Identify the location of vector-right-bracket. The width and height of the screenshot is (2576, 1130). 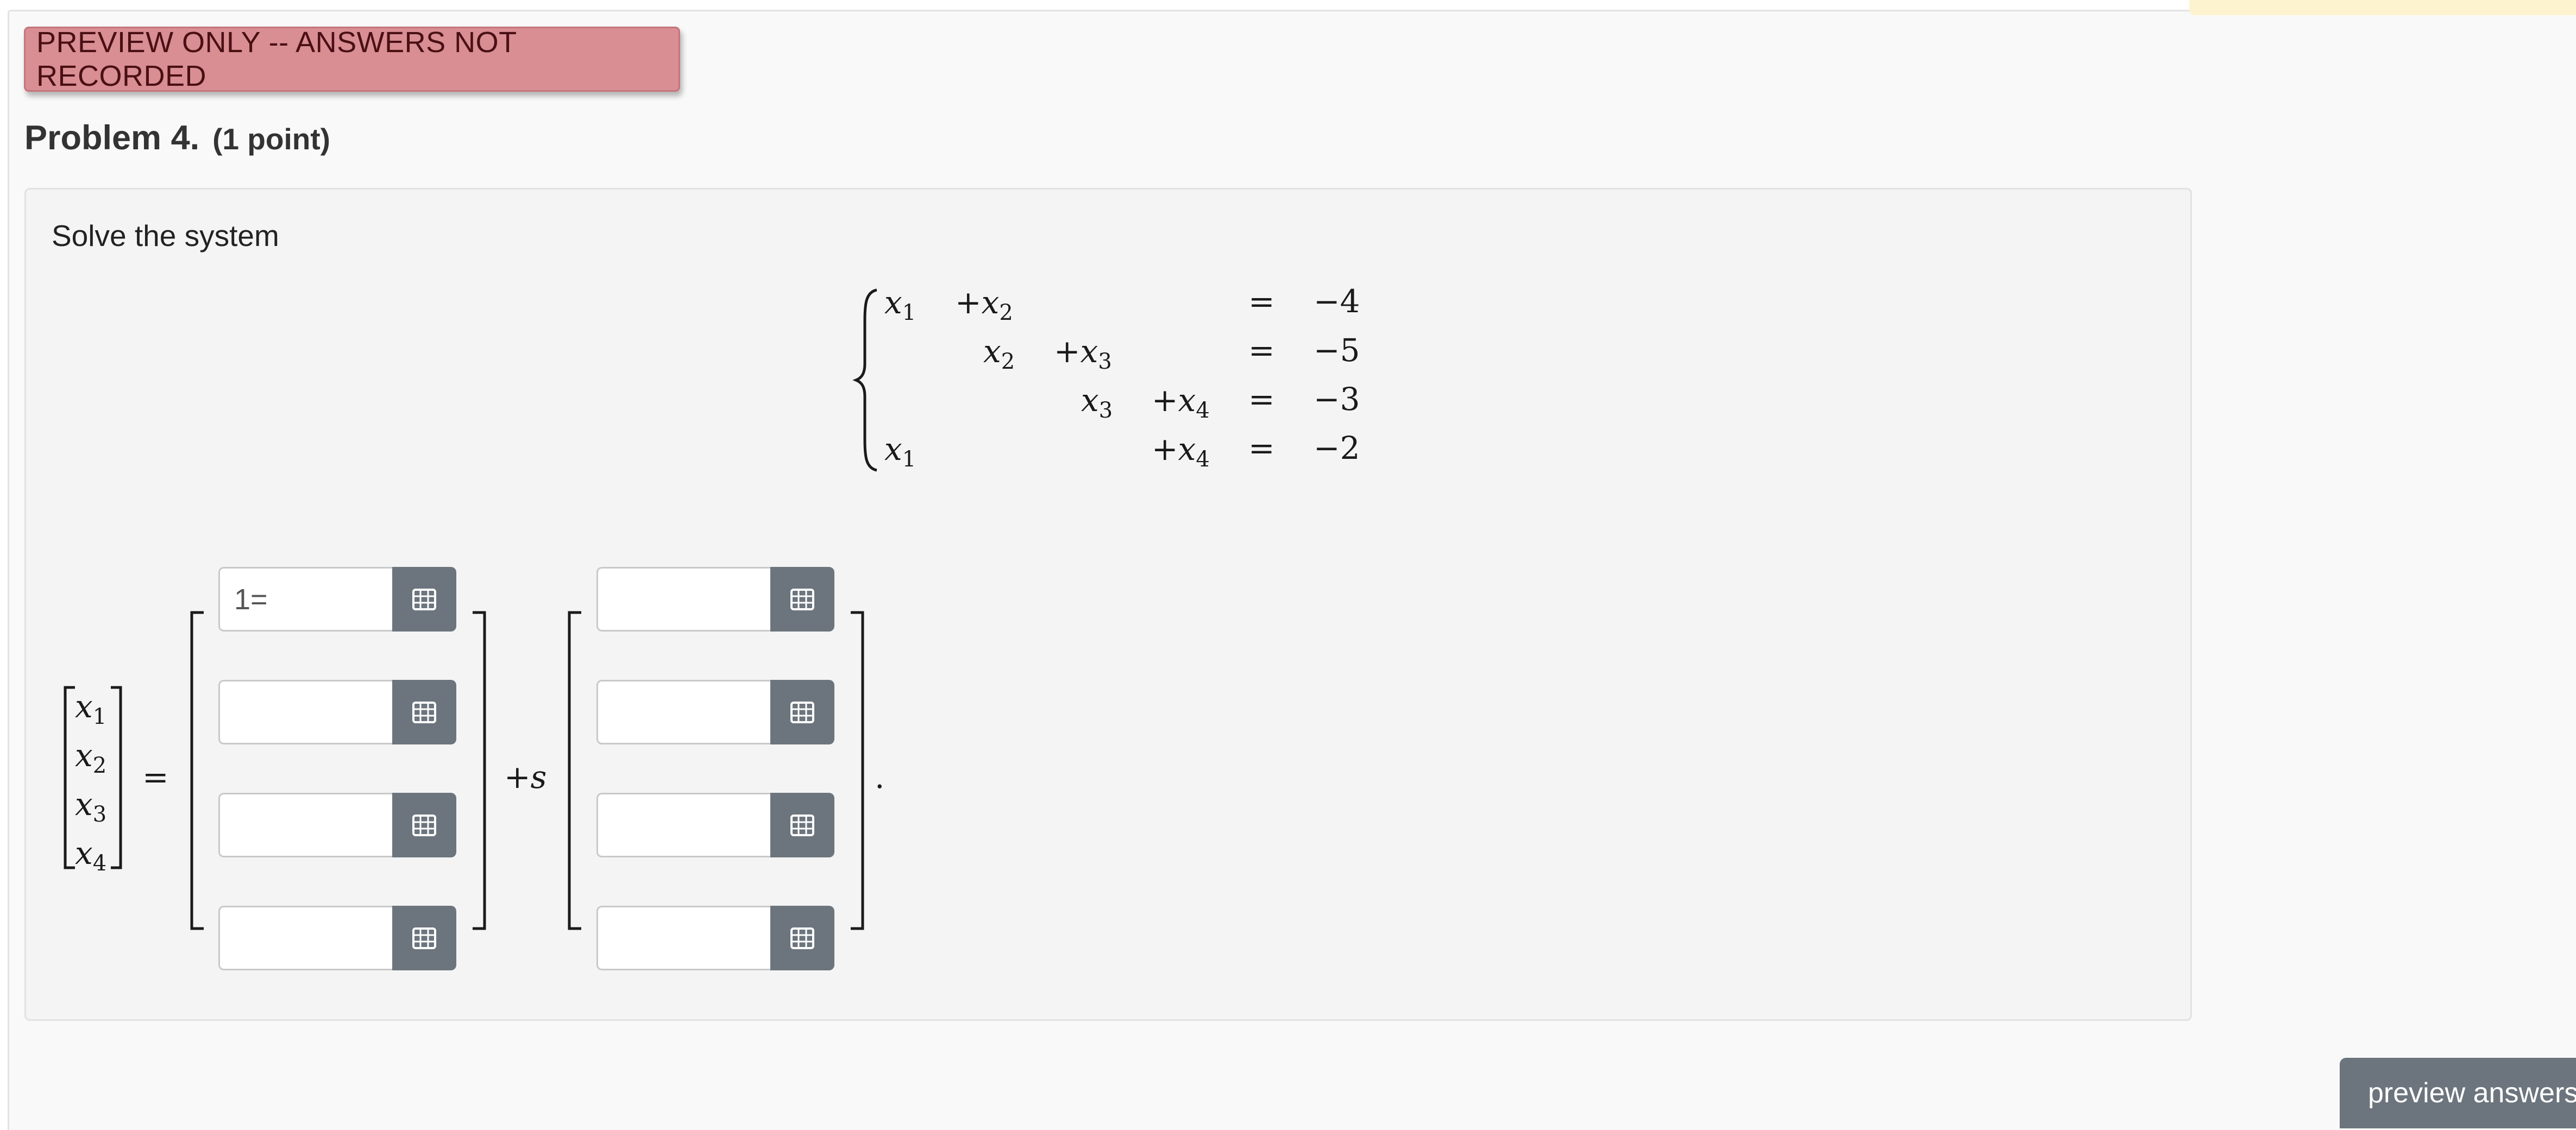
(116, 777).